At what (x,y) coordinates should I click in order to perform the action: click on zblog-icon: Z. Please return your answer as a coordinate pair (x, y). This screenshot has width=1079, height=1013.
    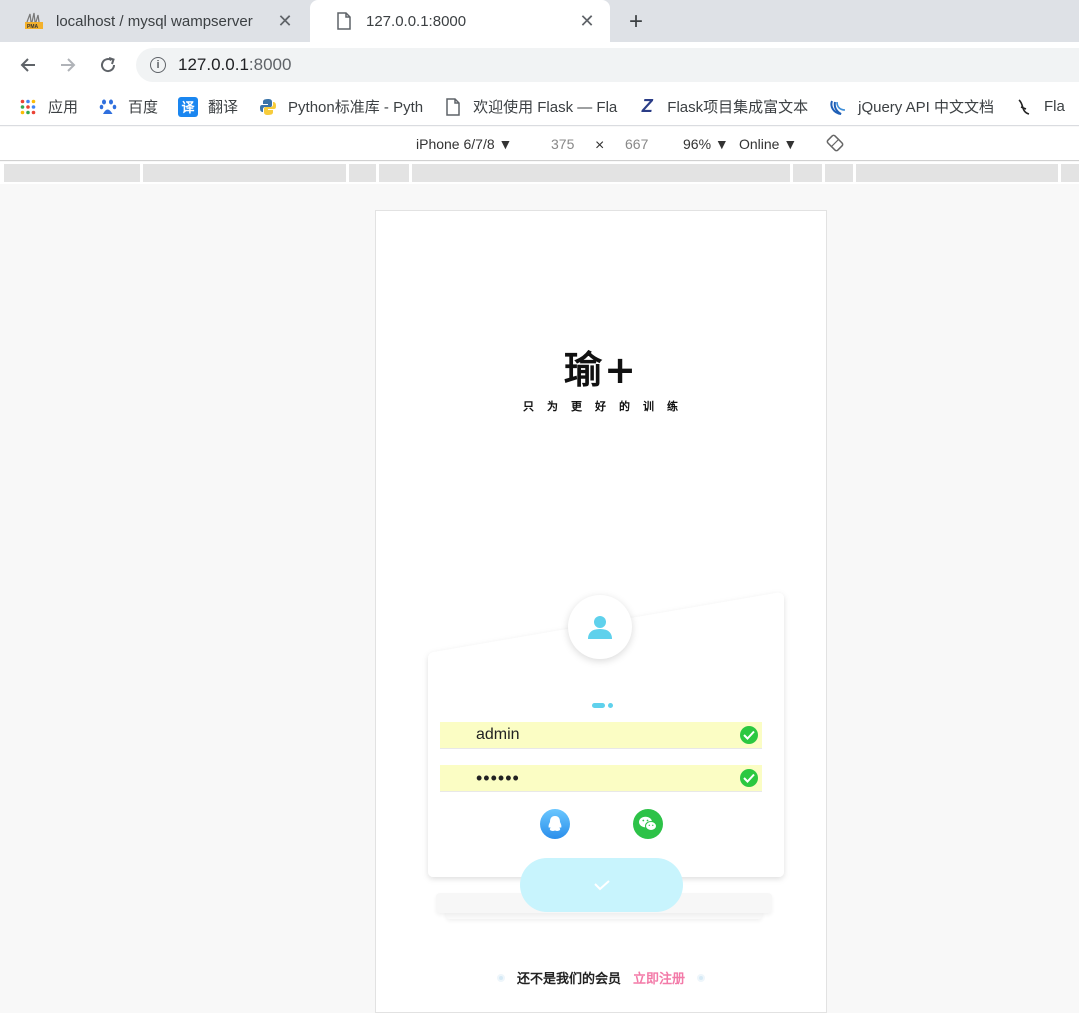
    Looking at the image, I should click on (647, 106).